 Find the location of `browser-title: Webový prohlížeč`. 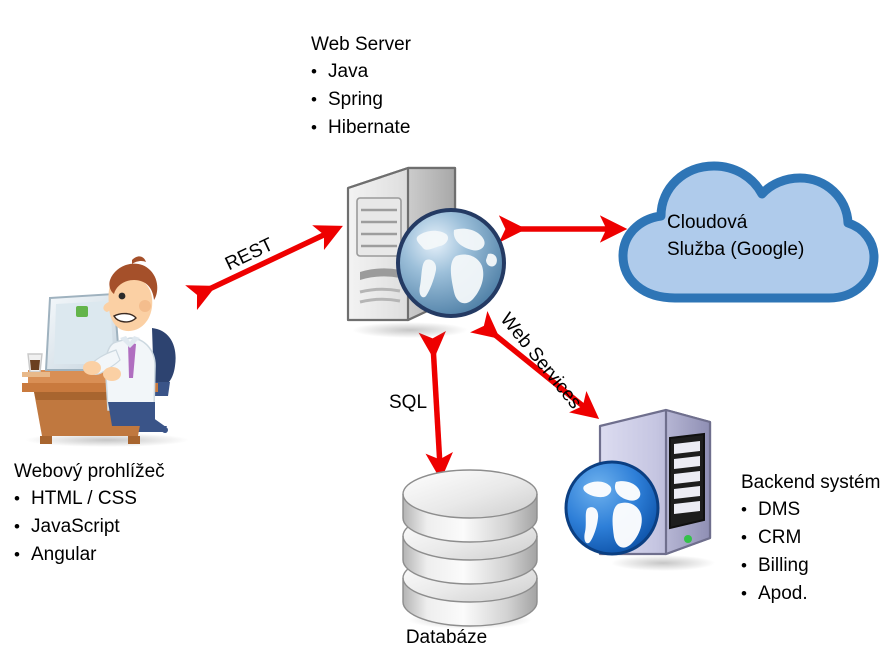

browser-title: Webový prohlížeč is located at coordinates (89, 471).